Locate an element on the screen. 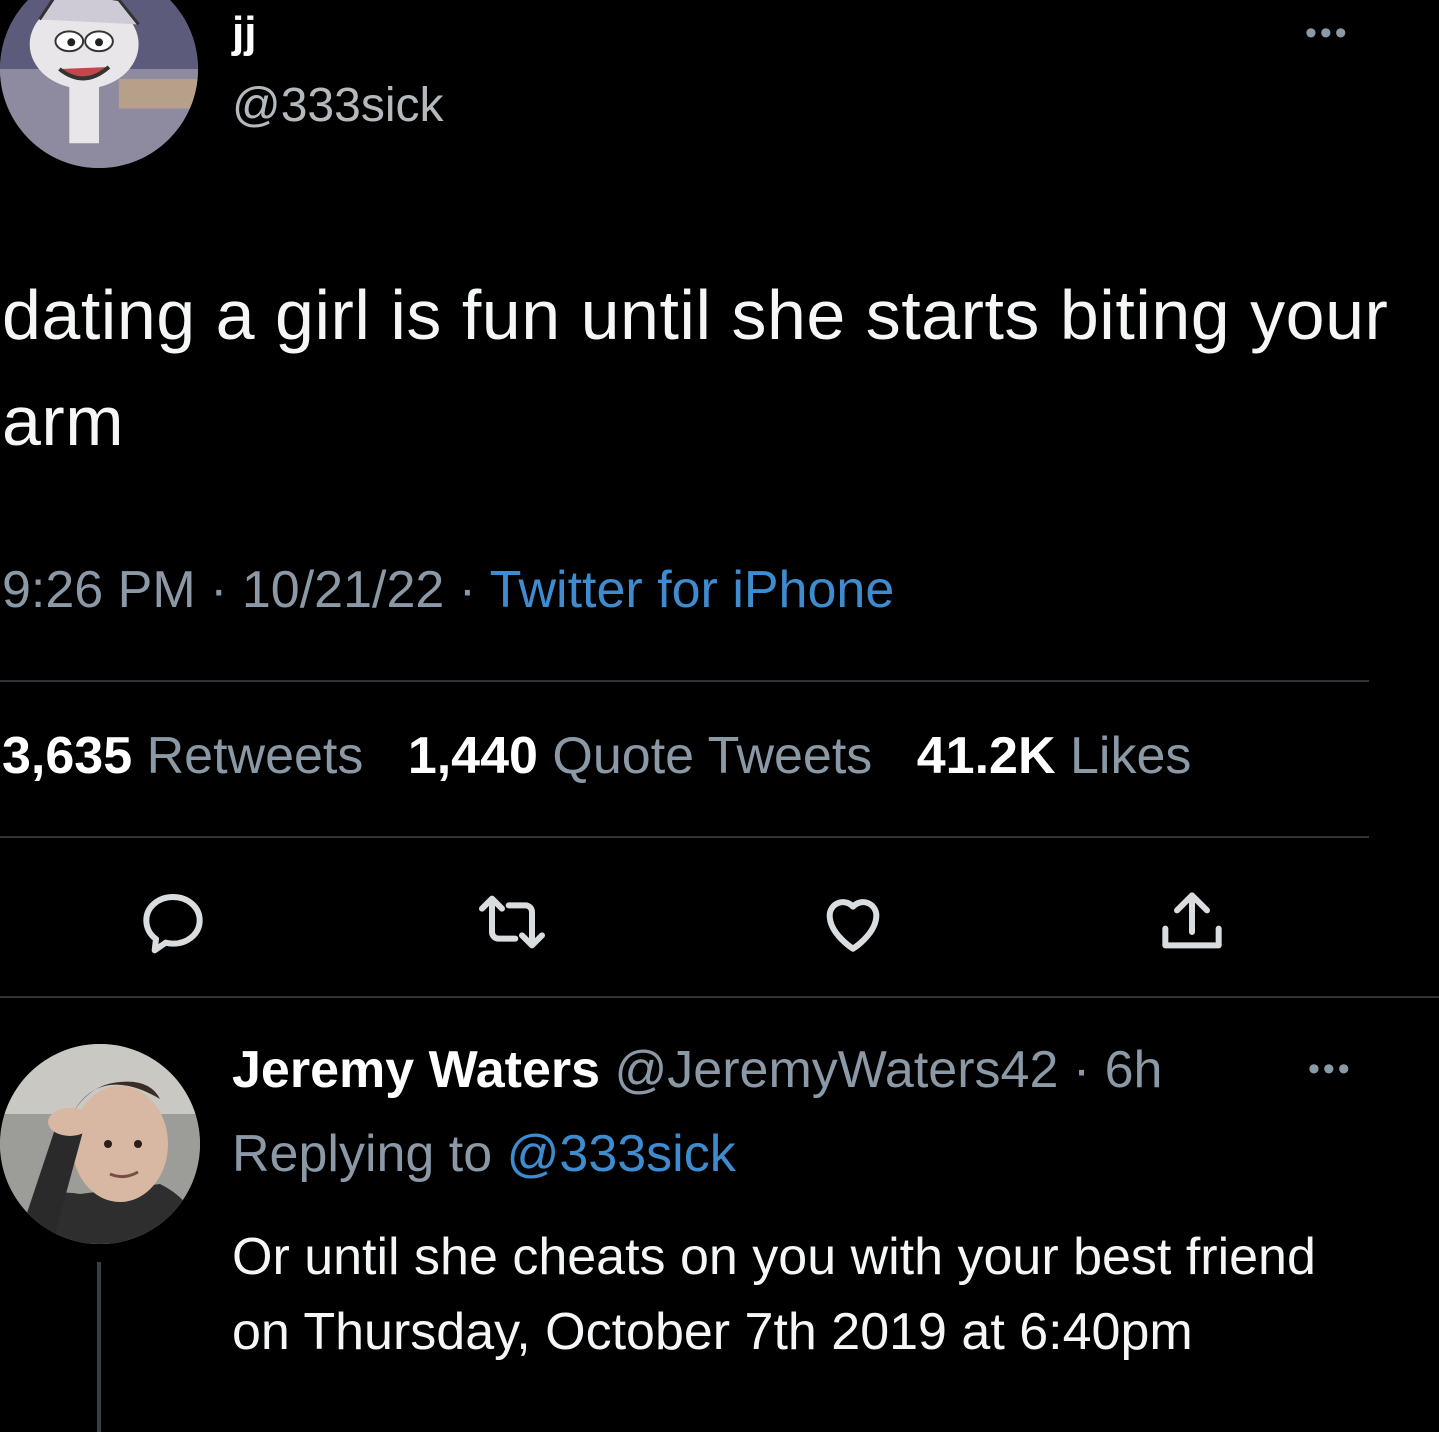 This screenshot has width=1439, height=1432. tweet-date: 10/21/22 is located at coordinates (343, 590).